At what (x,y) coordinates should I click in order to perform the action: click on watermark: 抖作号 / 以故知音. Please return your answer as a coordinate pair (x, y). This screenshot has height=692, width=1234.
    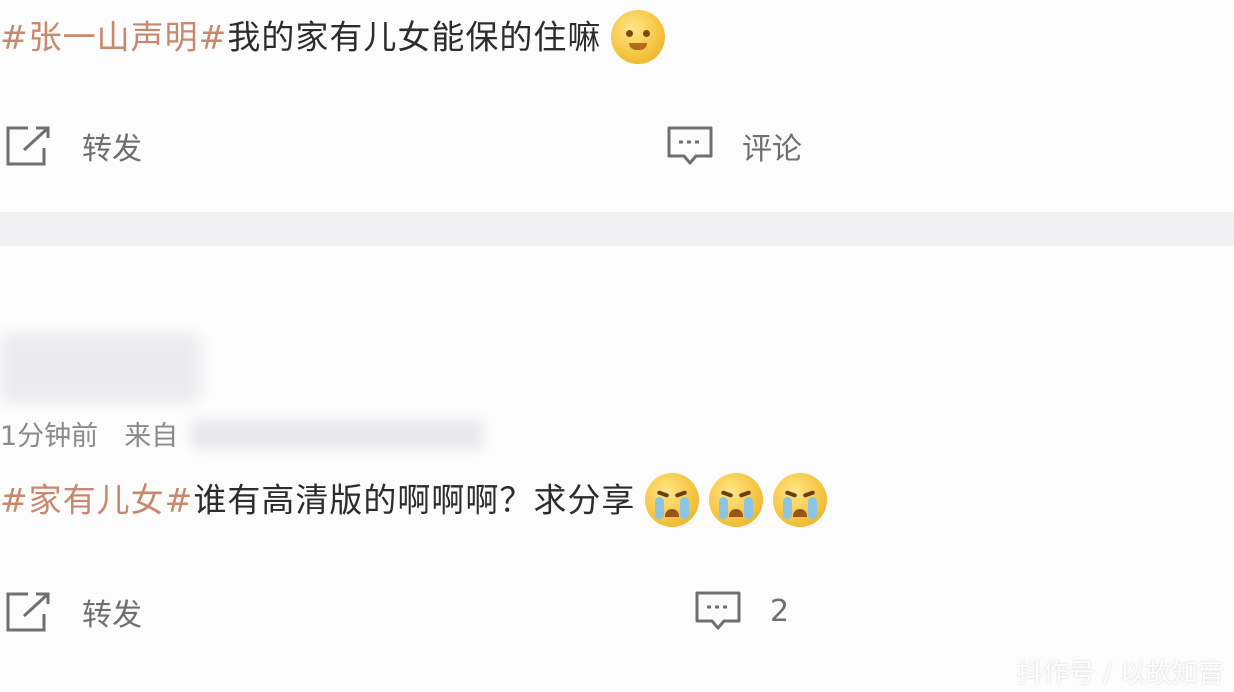
    Looking at the image, I should click on (1120, 674).